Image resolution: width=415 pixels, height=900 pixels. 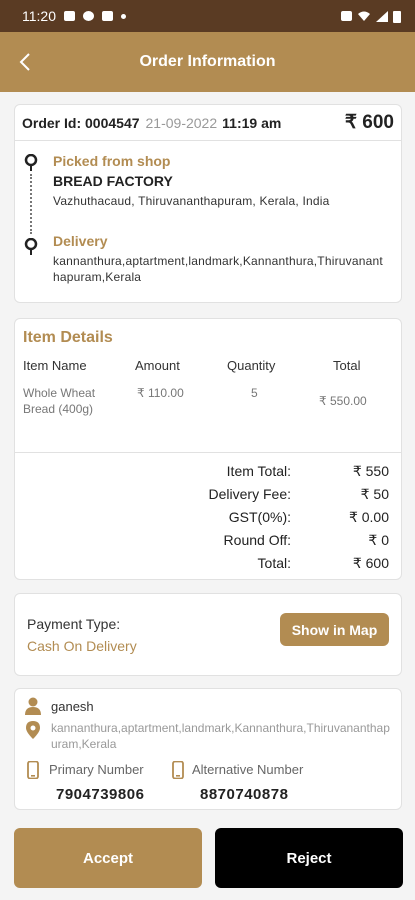 I want to click on accept-button: Accept, so click(x=108, y=858).